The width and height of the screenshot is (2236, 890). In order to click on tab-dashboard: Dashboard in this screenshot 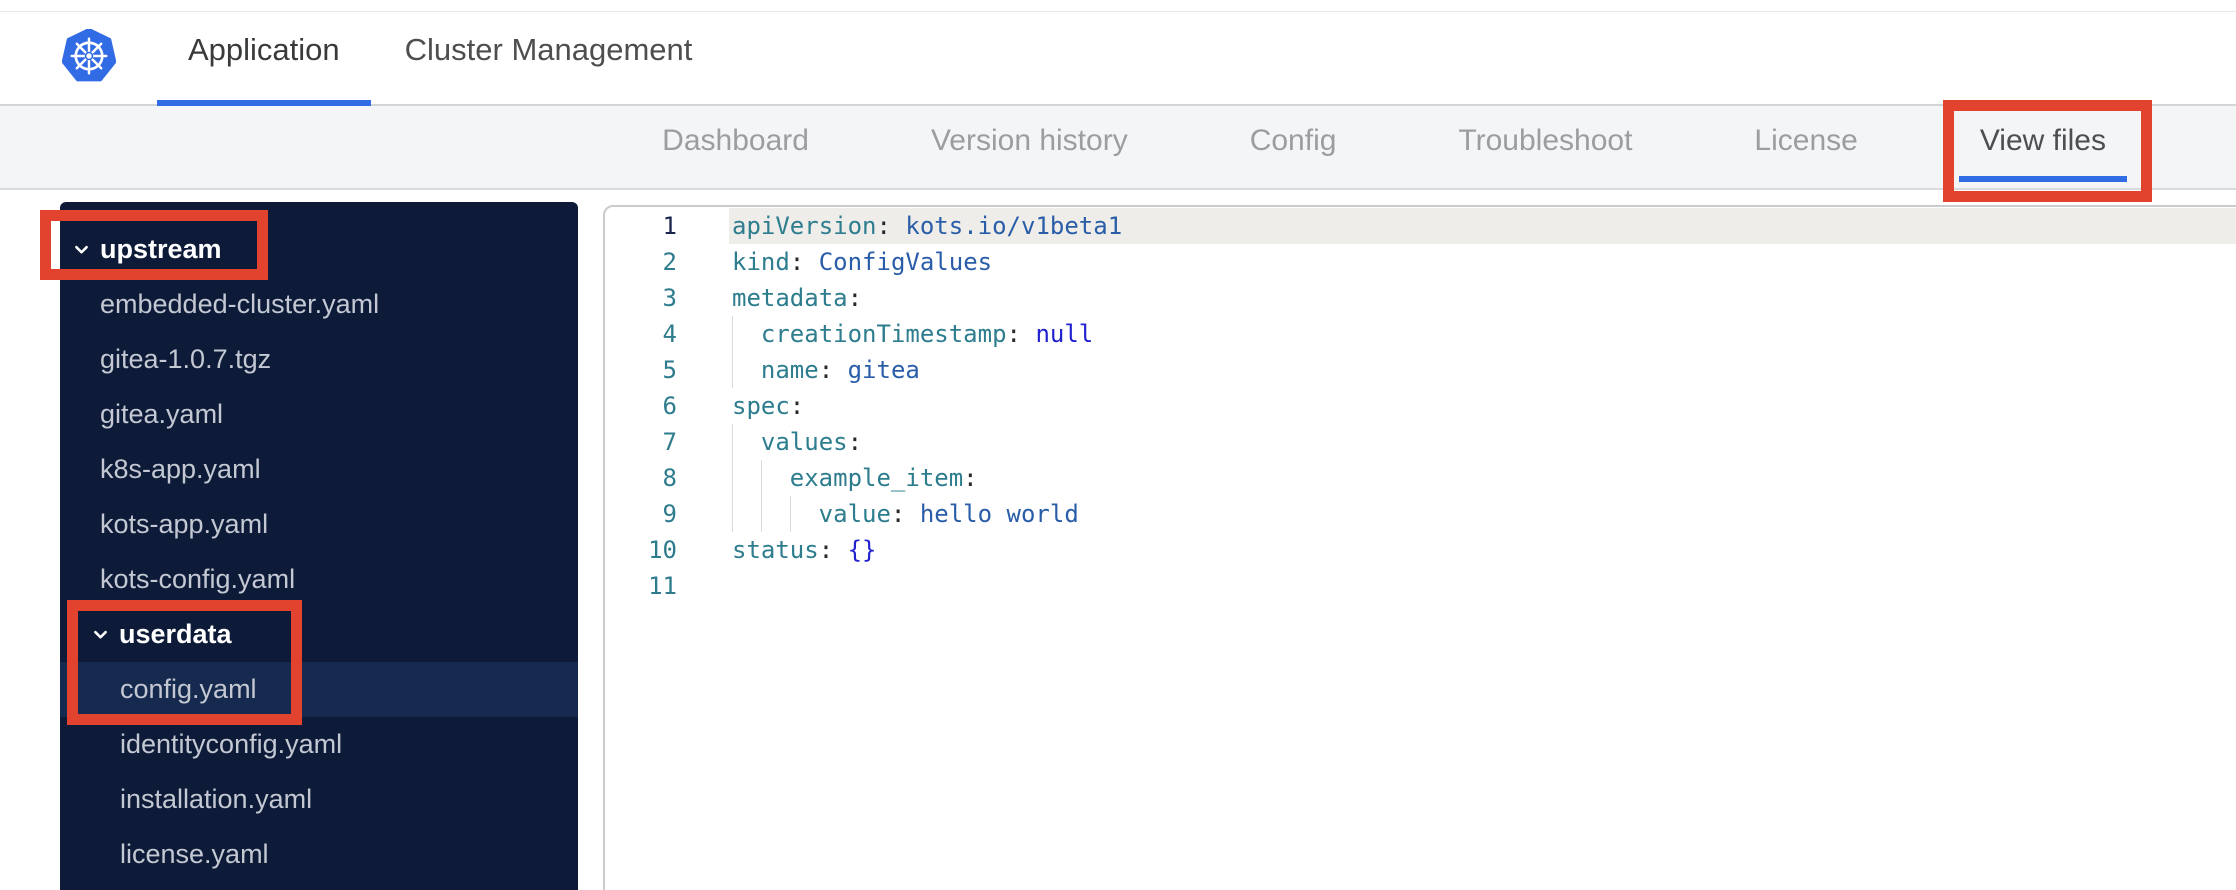, I will do `click(735, 144)`.